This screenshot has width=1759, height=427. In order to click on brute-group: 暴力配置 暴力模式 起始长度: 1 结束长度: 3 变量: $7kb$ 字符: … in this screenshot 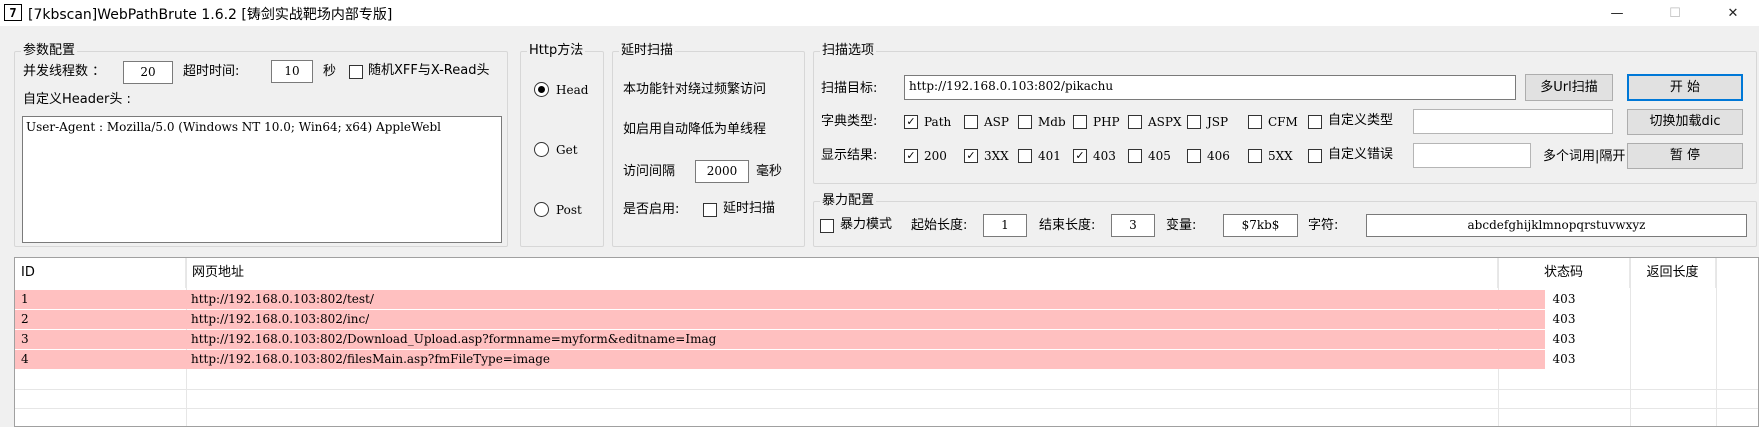, I will do `click(1285, 220)`.